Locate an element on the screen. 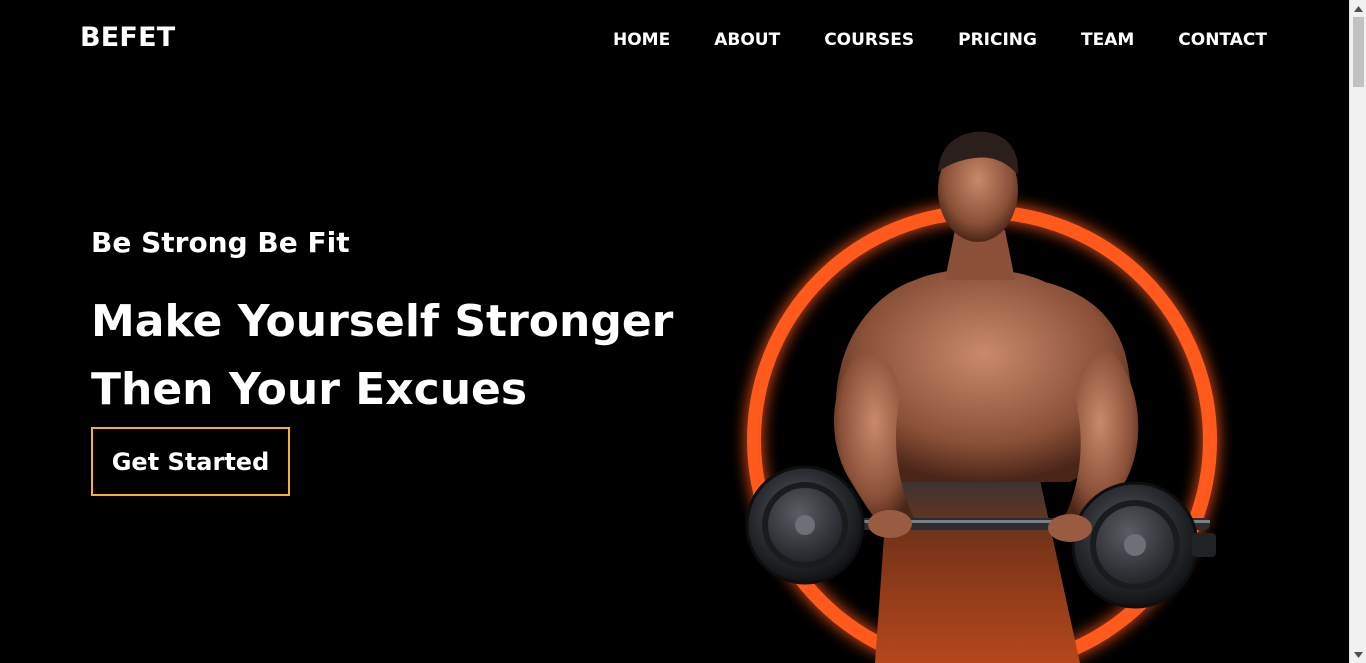 Image resolution: width=1366 pixels, height=663 pixels. athlete-right-hand is located at coordinates (1070, 528).